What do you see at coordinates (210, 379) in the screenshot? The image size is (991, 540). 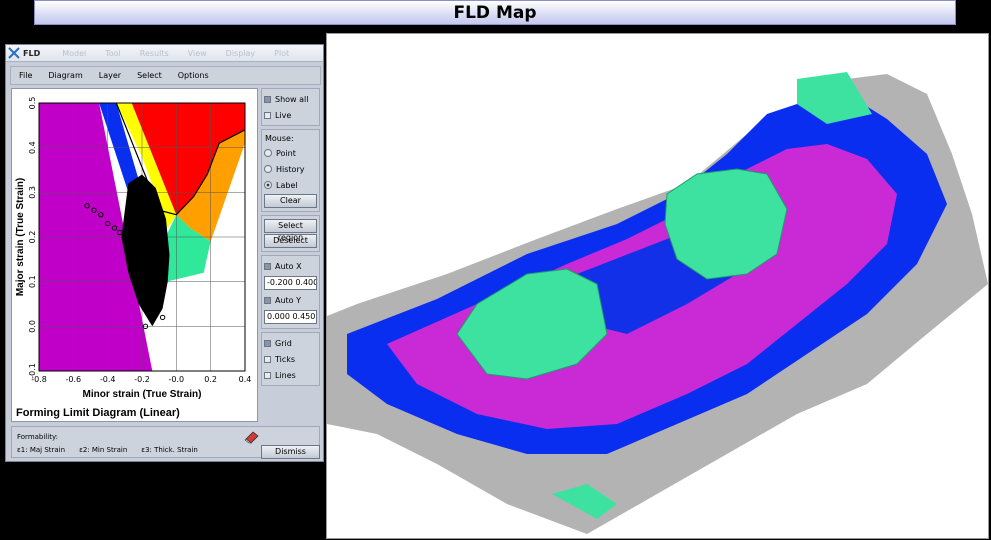 I see `x-tick-label: 0.2` at bounding box center [210, 379].